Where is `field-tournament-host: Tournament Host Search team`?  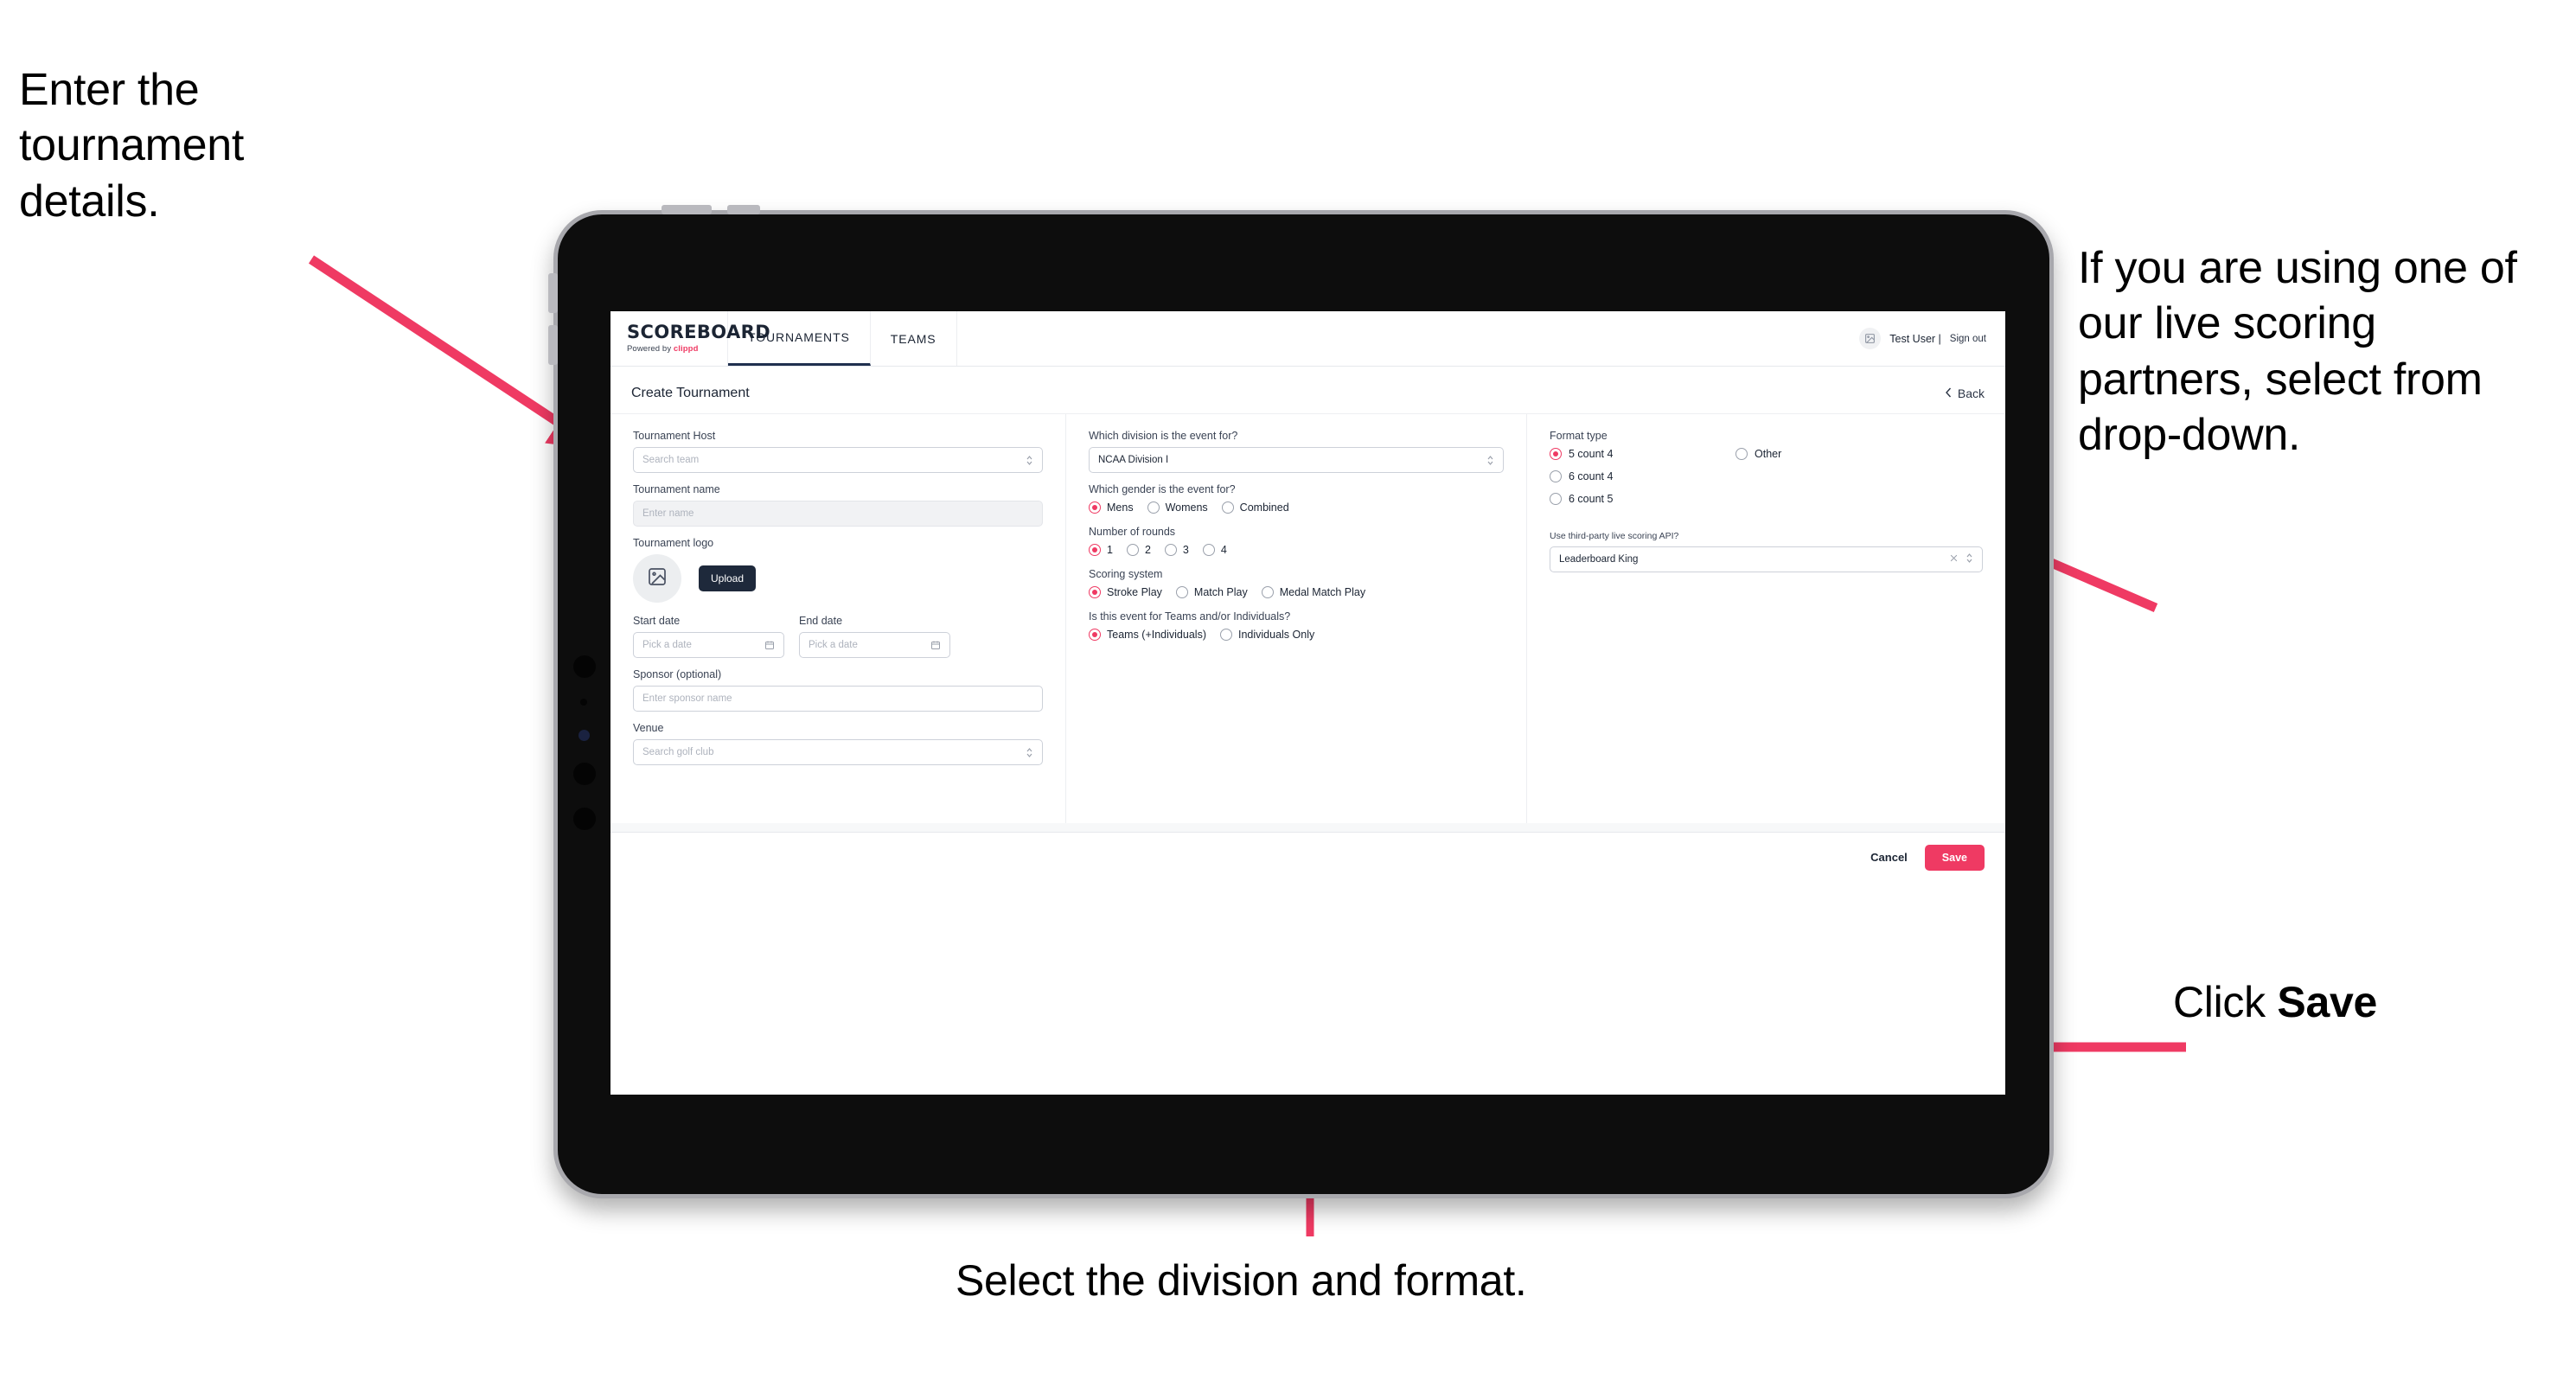
field-tournament-host: Tournament Host Search team is located at coordinates (838, 452).